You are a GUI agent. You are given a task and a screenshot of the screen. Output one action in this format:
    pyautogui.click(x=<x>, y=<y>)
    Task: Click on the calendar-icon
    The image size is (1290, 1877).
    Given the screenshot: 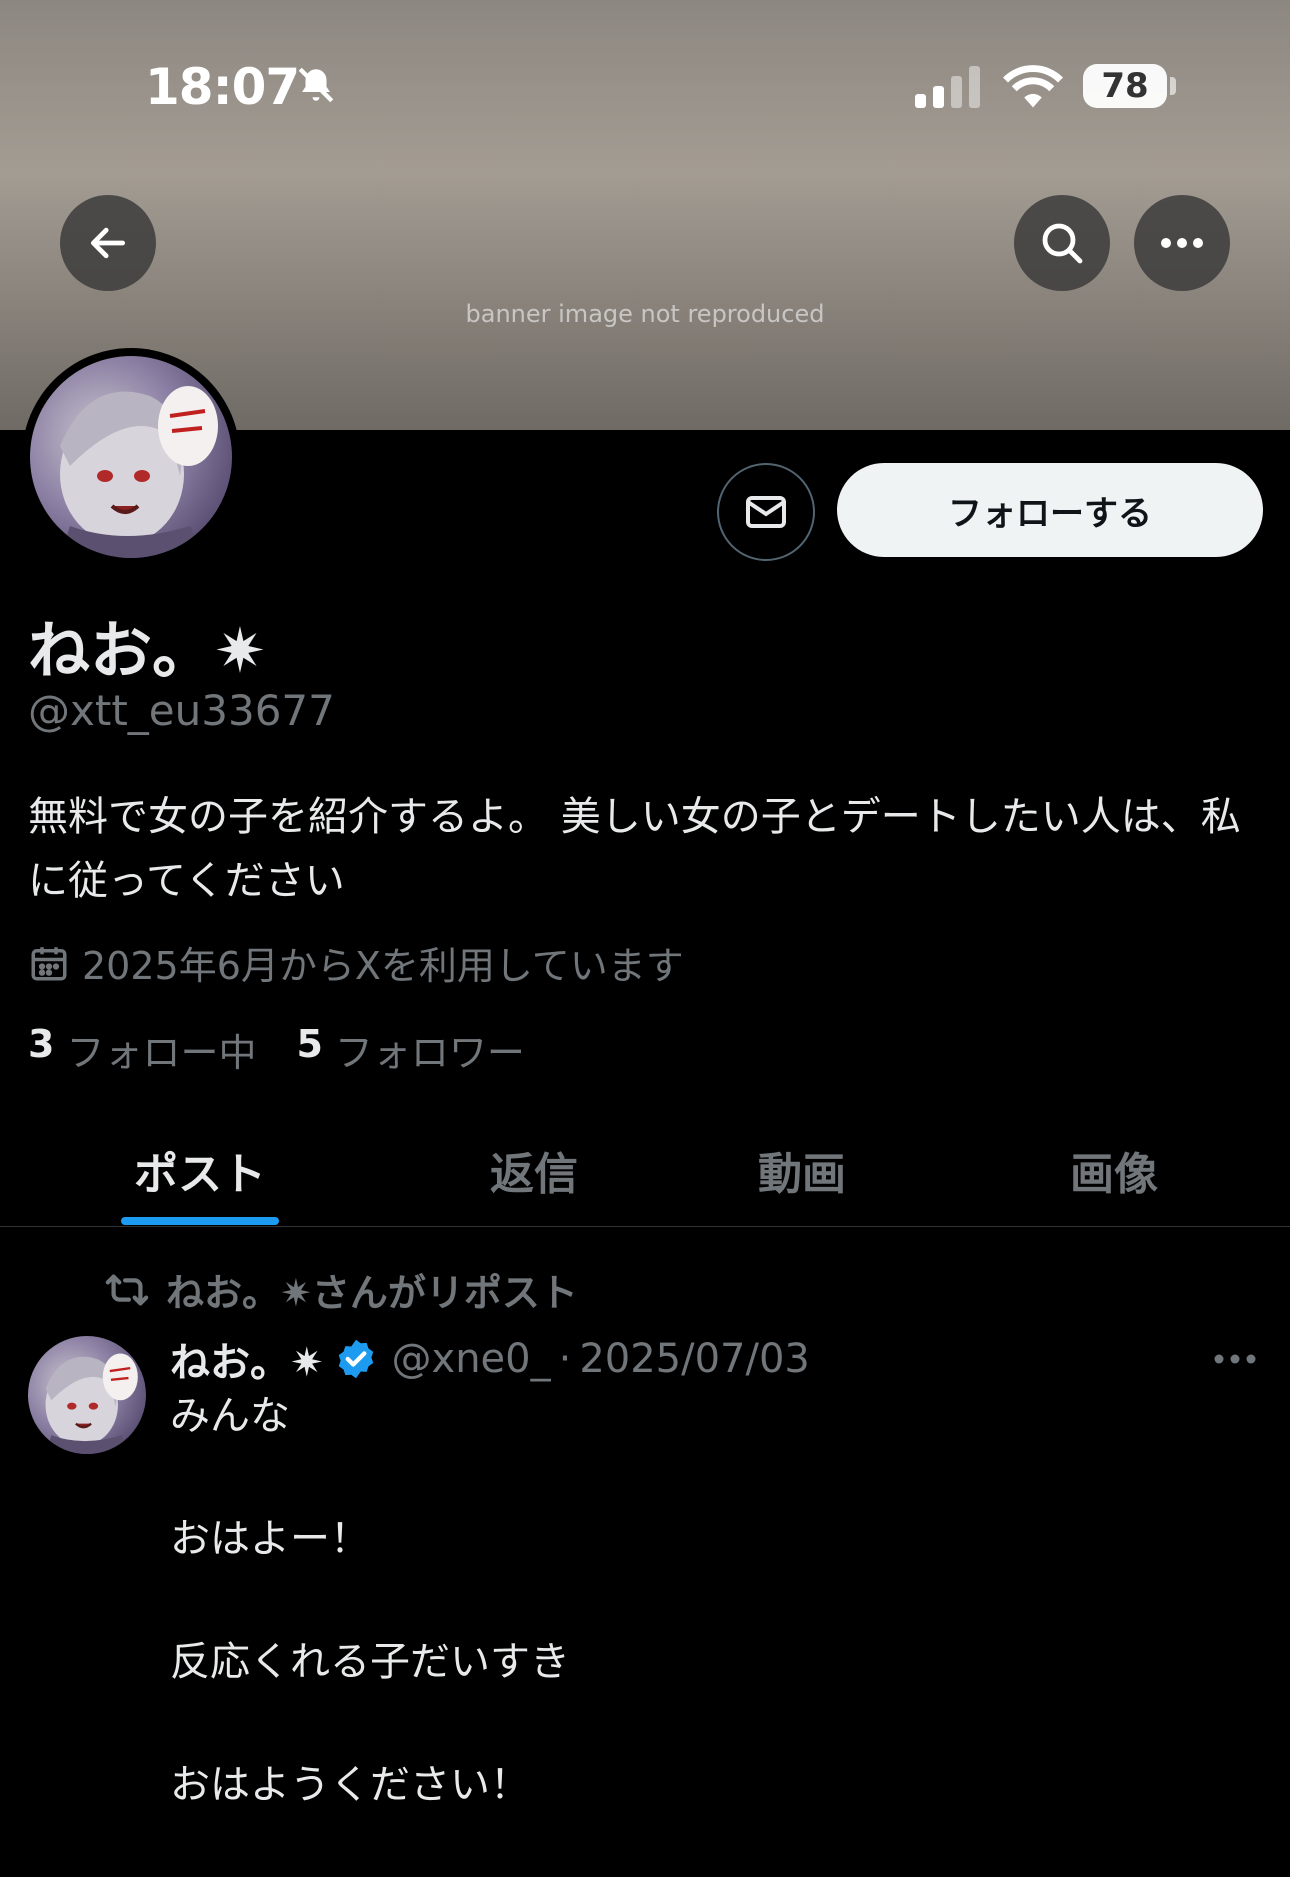 What is the action you would take?
    pyautogui.click(x=49, y=963)
    